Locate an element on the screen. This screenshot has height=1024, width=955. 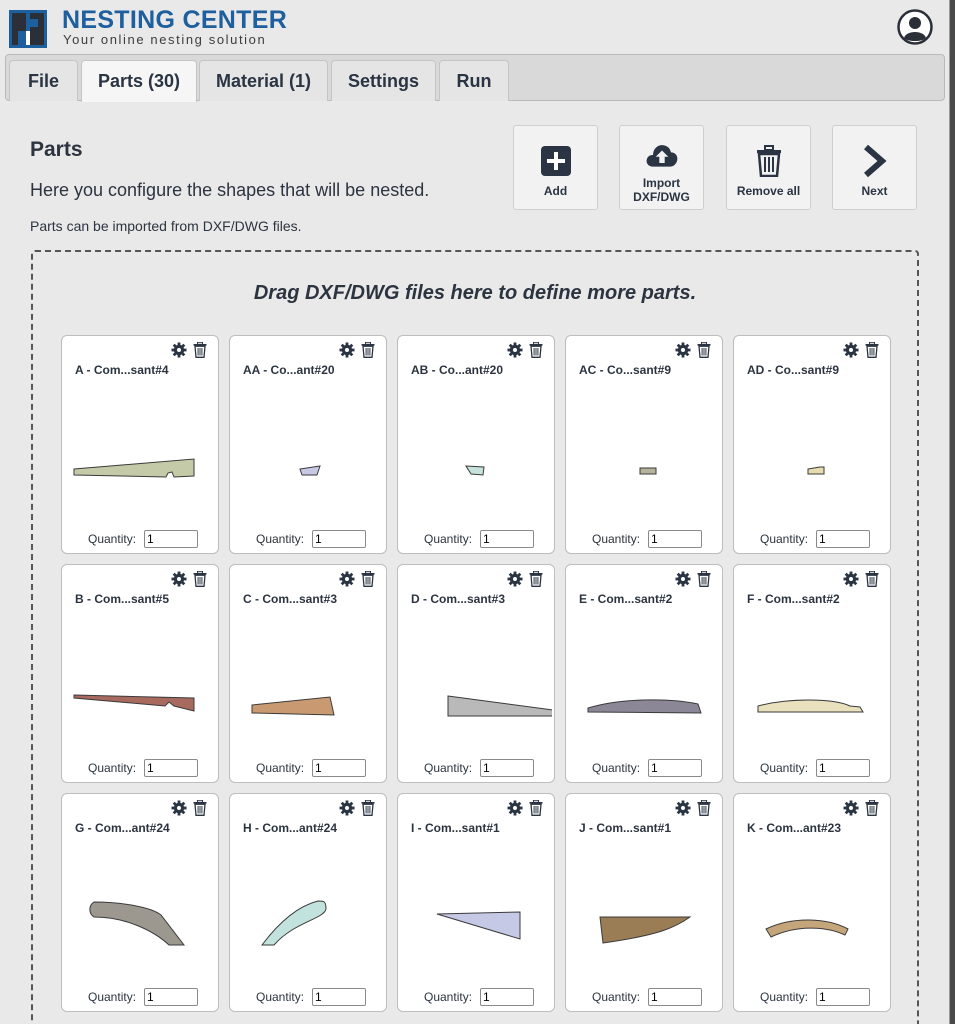
part-name: AC - Co...sant#9 is located at coordinates (625, 370).